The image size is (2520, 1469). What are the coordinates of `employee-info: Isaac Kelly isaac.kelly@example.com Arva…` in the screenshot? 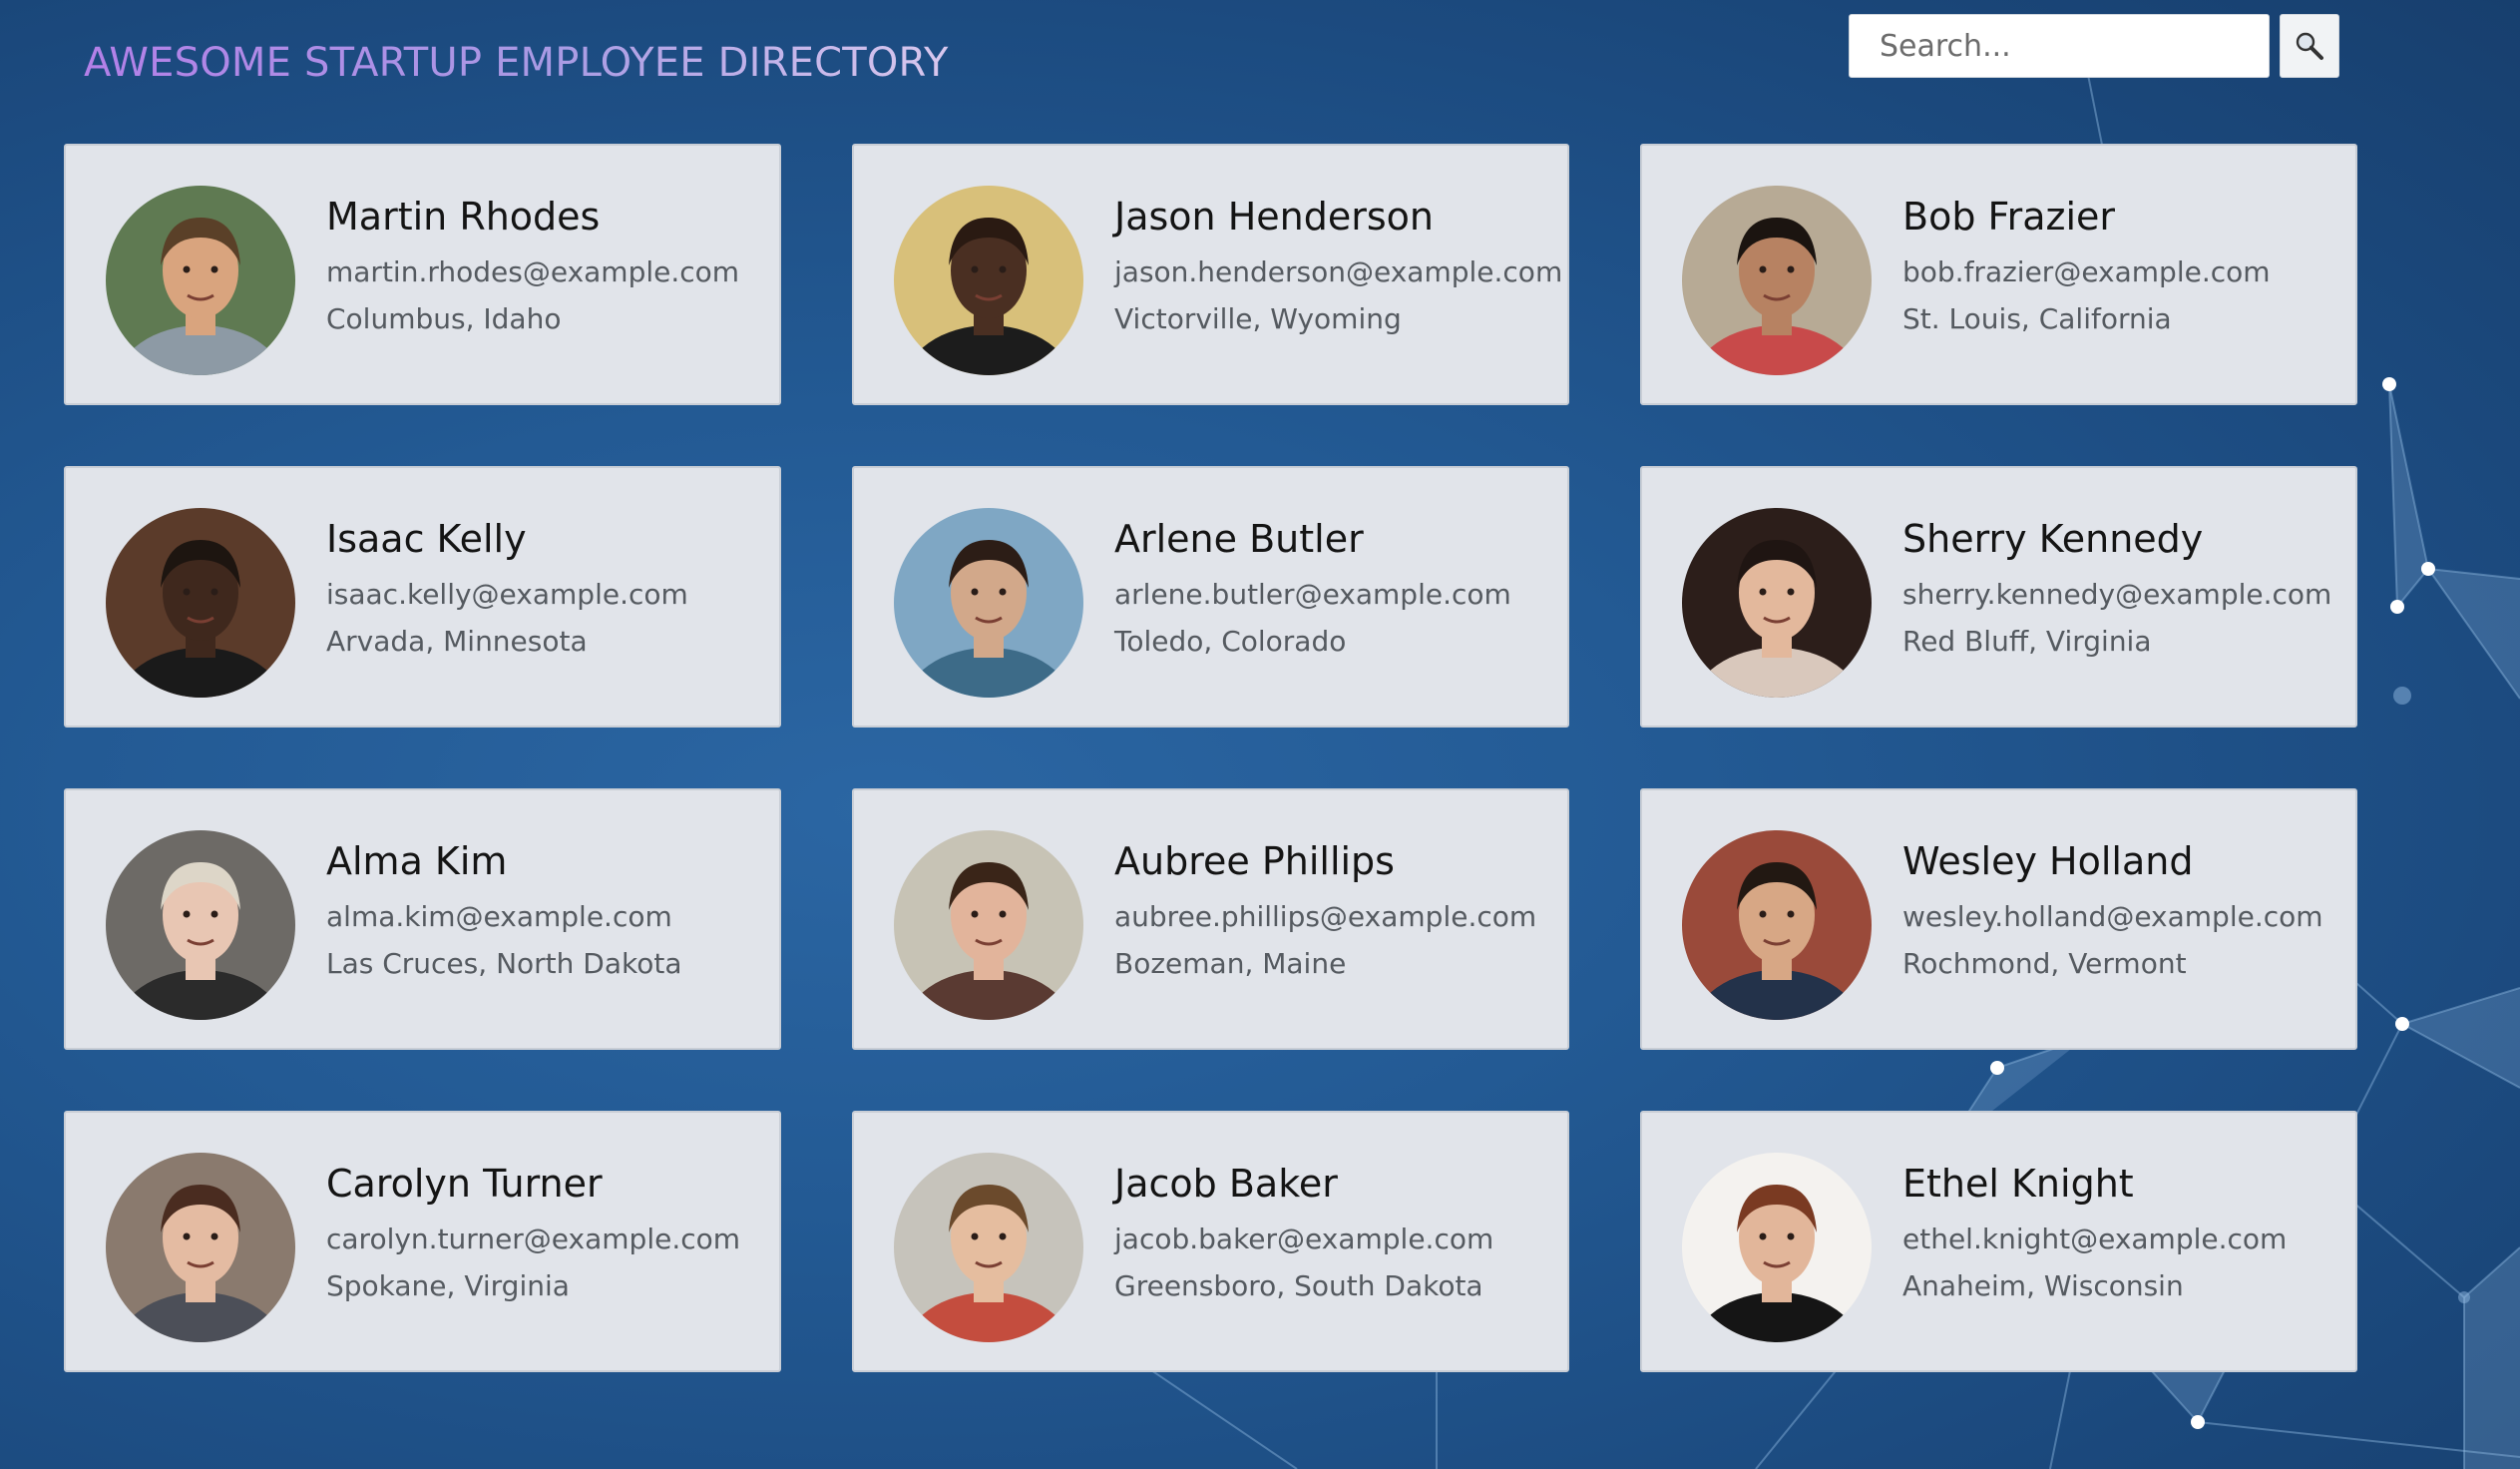 It's located at (507, 588).